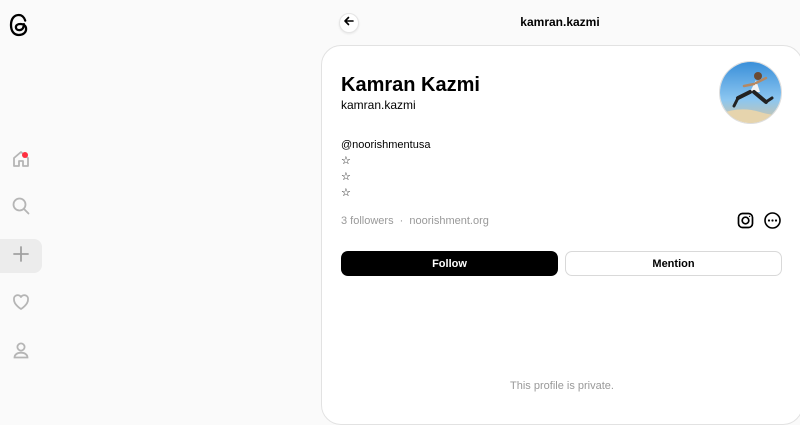  I want to click on profile-meta: 3 followers · noorishment.org, so click(415, 221).